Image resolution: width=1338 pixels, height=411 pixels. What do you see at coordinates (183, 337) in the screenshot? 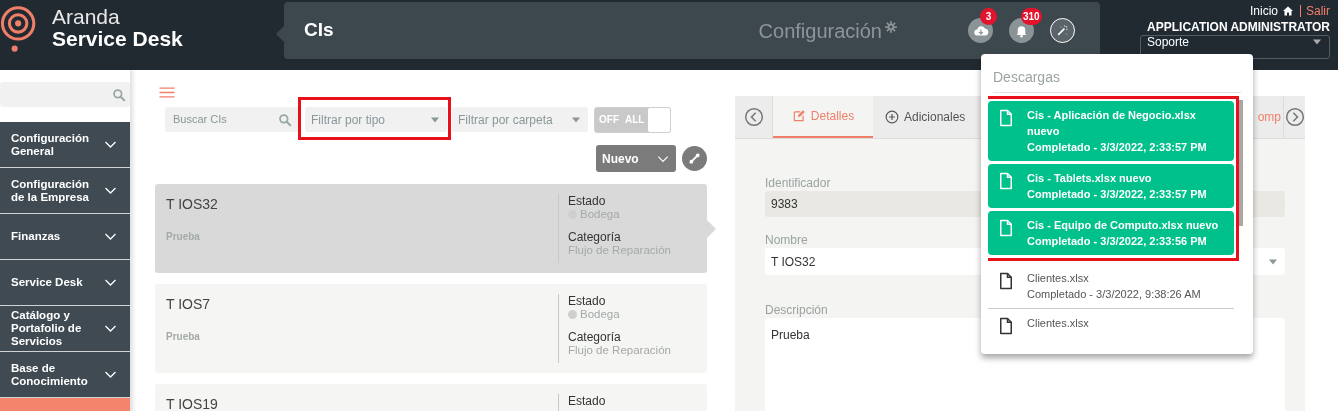
I see `card-description: Prueba` at bounding box center [183, 337].